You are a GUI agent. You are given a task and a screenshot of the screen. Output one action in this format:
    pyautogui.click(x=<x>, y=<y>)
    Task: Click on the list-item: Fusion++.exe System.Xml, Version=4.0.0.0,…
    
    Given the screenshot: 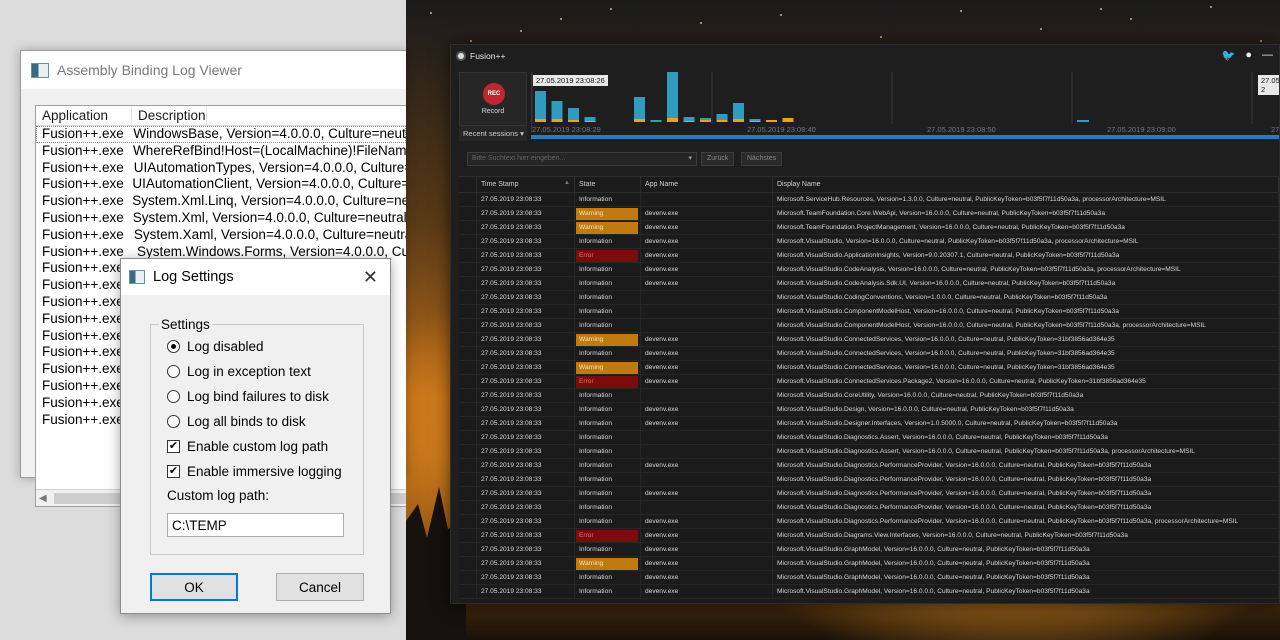 What is the action you would take?
    pyautogui.click(x=221, y=218)
    